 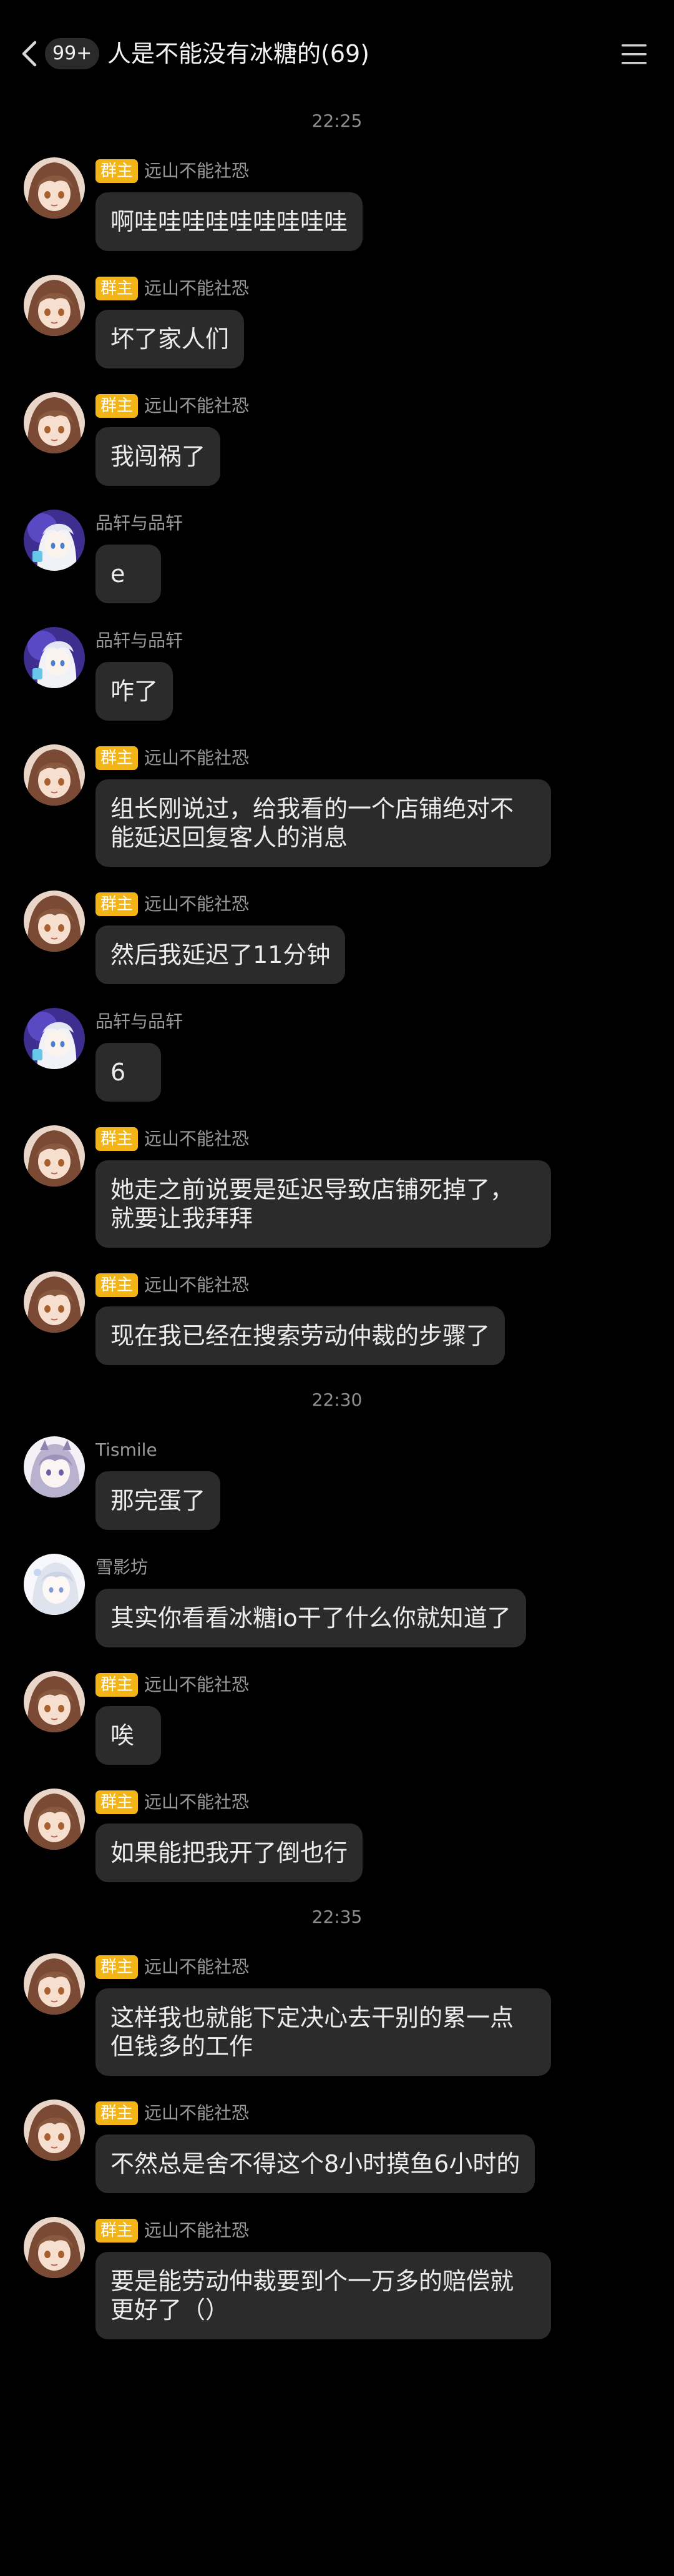 I want to click on message-row: 群主 远山不能社恐 组长刚说过，给我看的一个店铺绝对不能延迟回复客人的消息, so click(x=337, y=806).